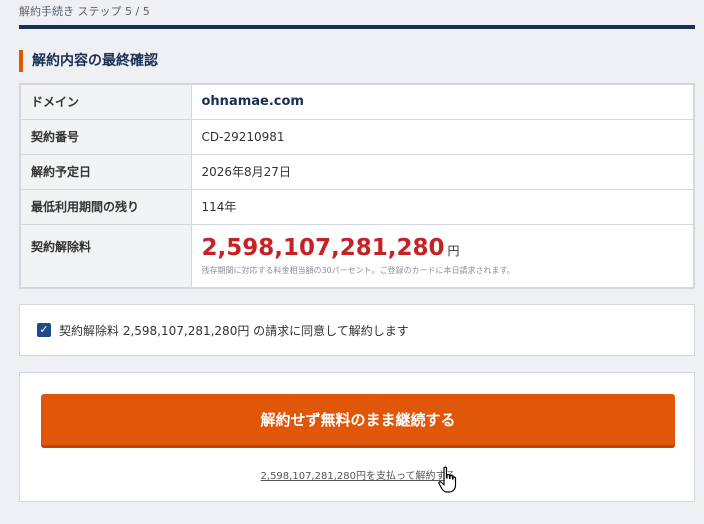  I want to click on table-row: 最低利用期間の残り 114年, so click(357, 206).